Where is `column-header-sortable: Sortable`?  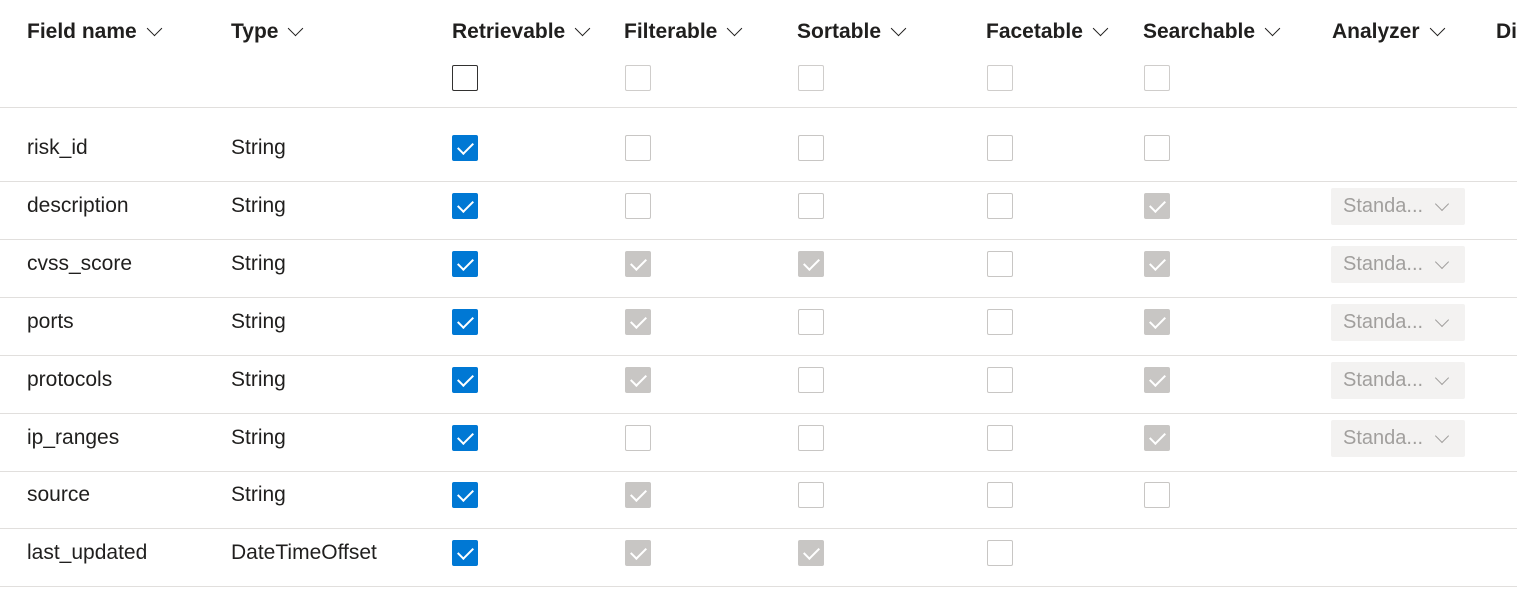
column-header-sortable: Sortable is located at coordinates (852, 32).